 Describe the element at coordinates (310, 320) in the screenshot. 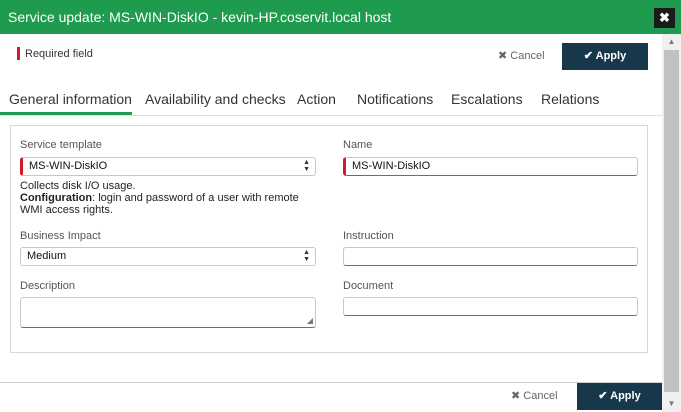

I see `resize-grip-icon: ◢` at that location.